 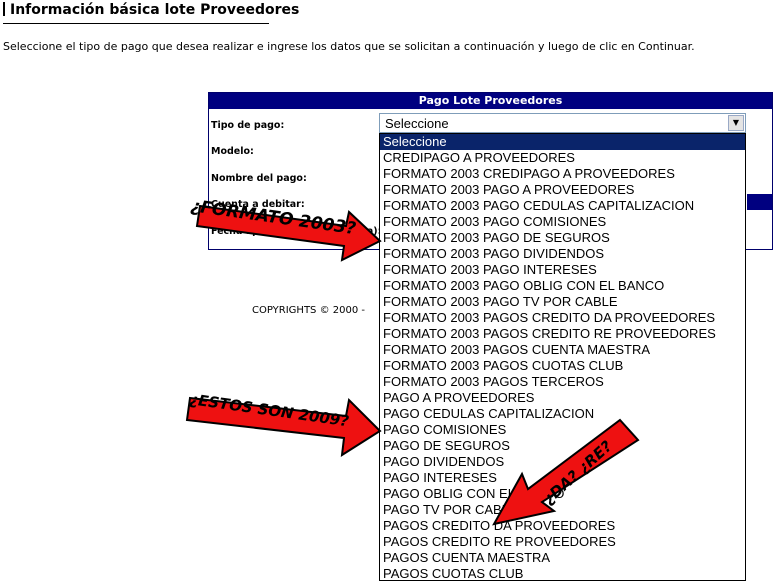 I want to click on dropdown-option: PAGO CEDULAS CAPITALIZACION, so click(x=562, y=414).